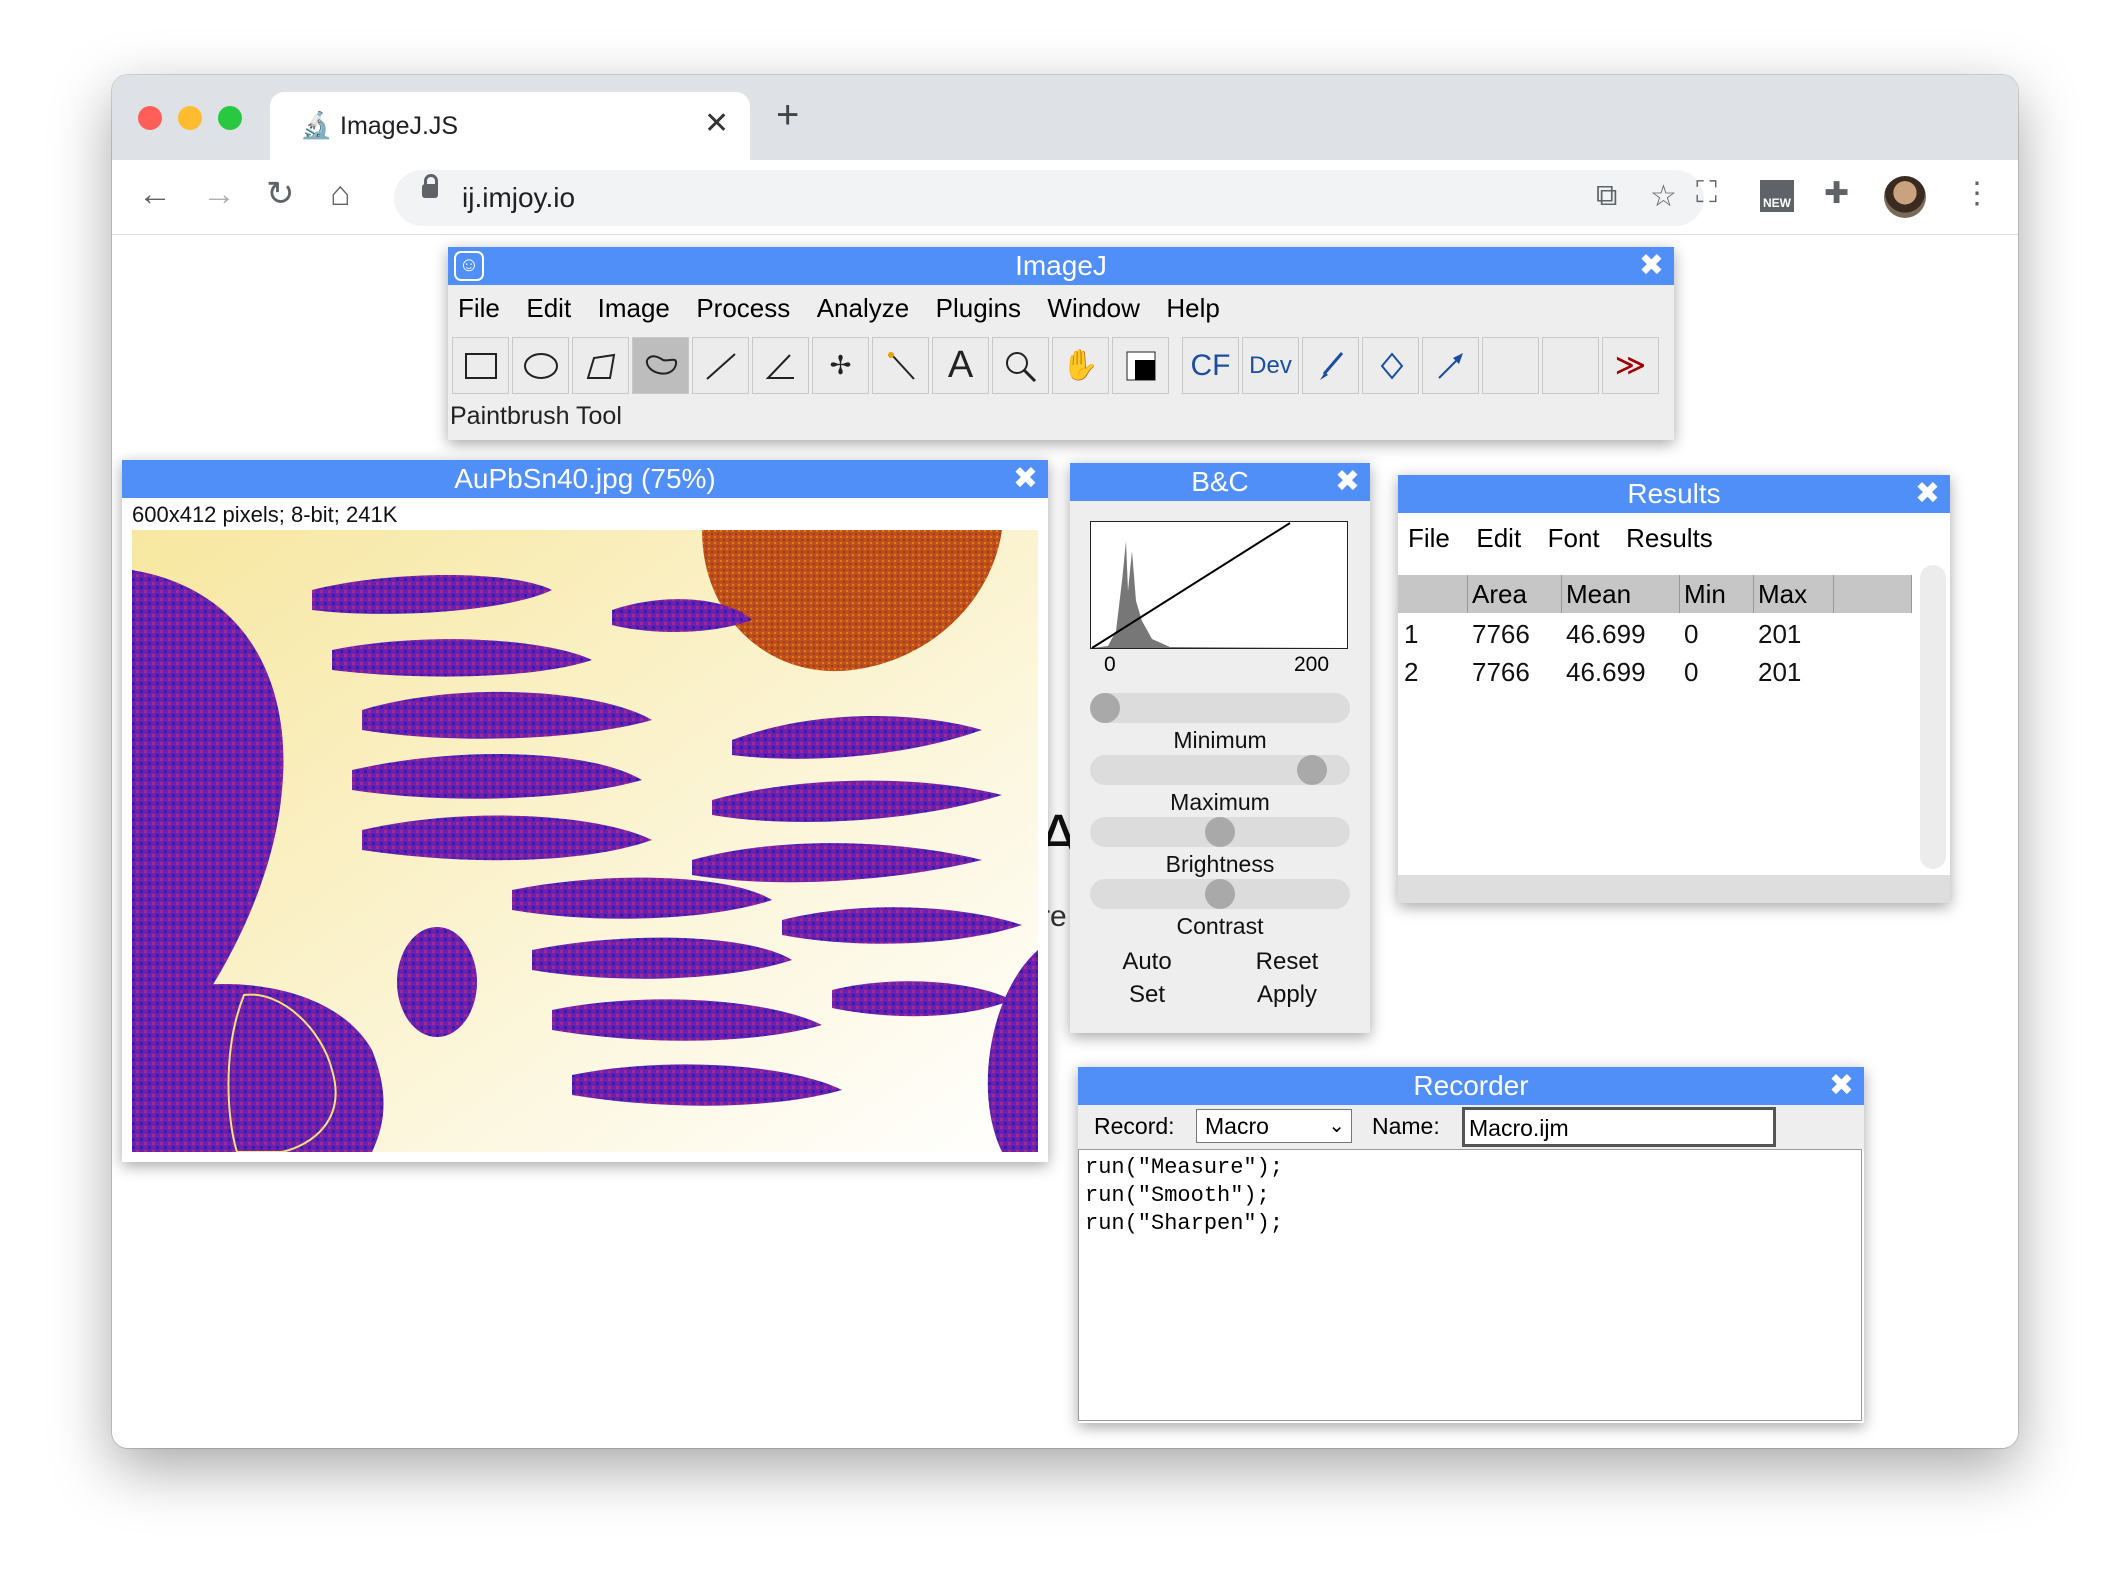 The image size is (2122, 1592). I want to click on arrow-tool, so click(1450, 365).